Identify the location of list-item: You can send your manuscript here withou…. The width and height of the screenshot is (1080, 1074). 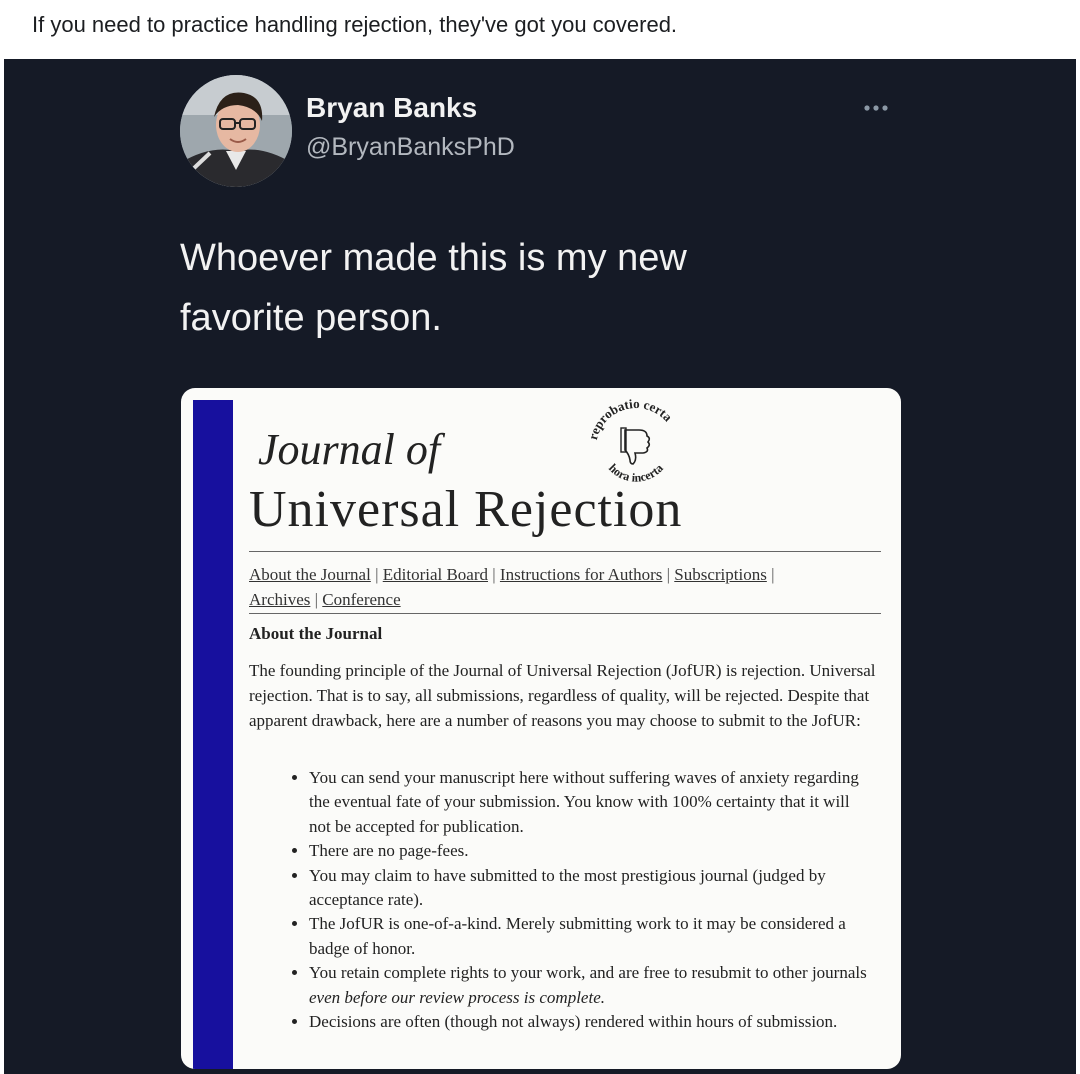
(589, 802).